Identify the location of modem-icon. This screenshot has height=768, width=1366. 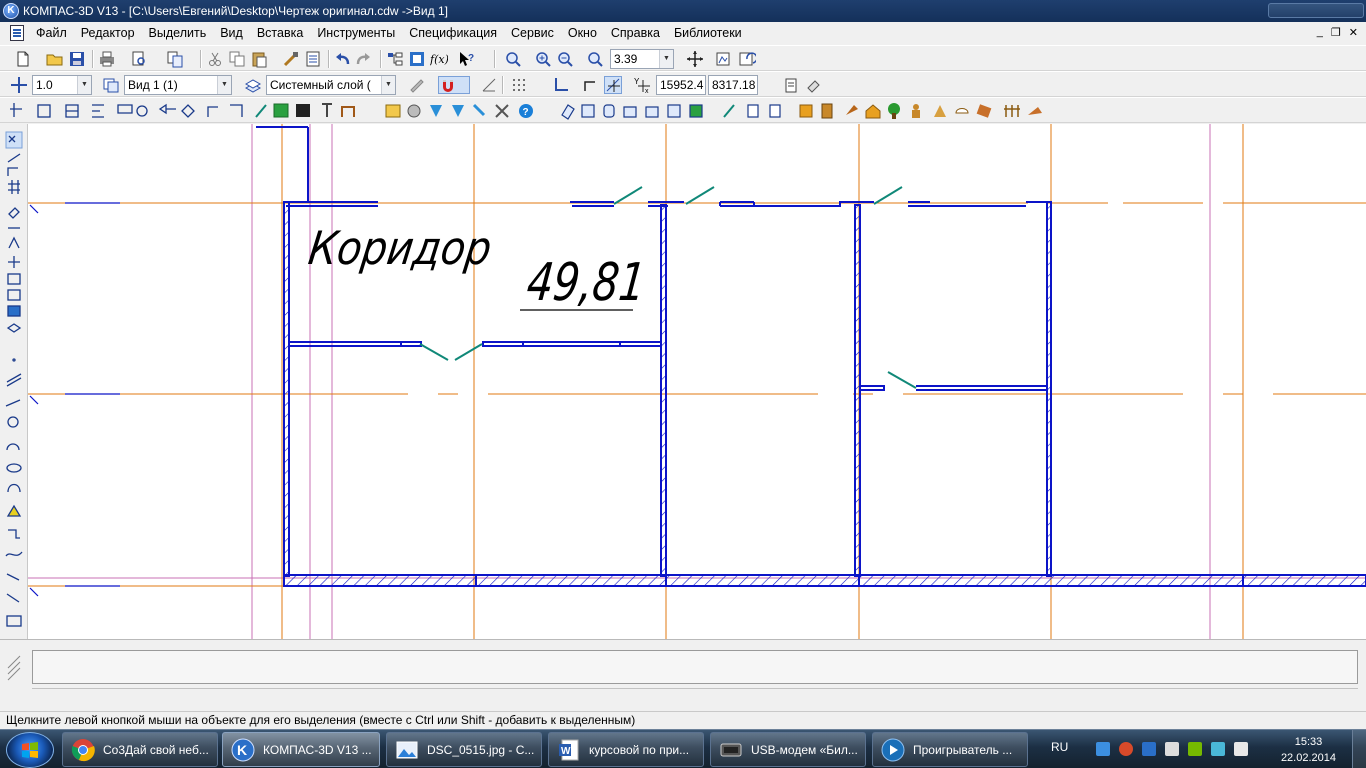
(731, 750).